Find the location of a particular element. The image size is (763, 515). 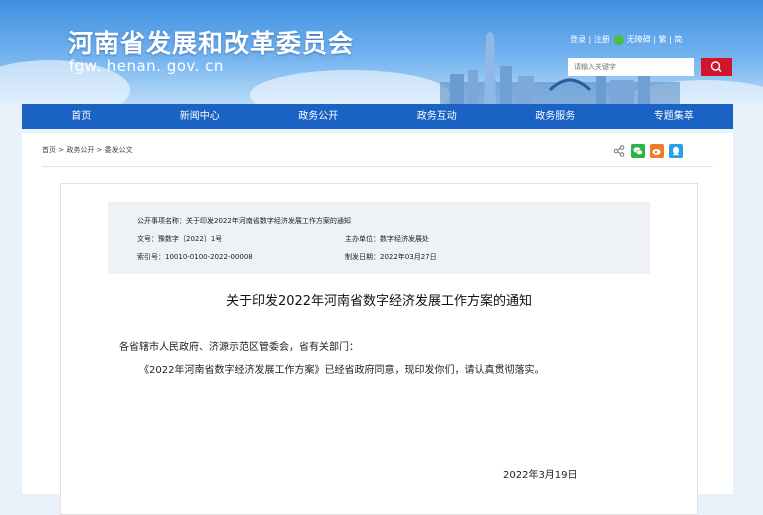

main-nav: 首页 新闻中心 政务公开 政务互动 政务服务 专题集萃 is located at coordinates (377, 116).